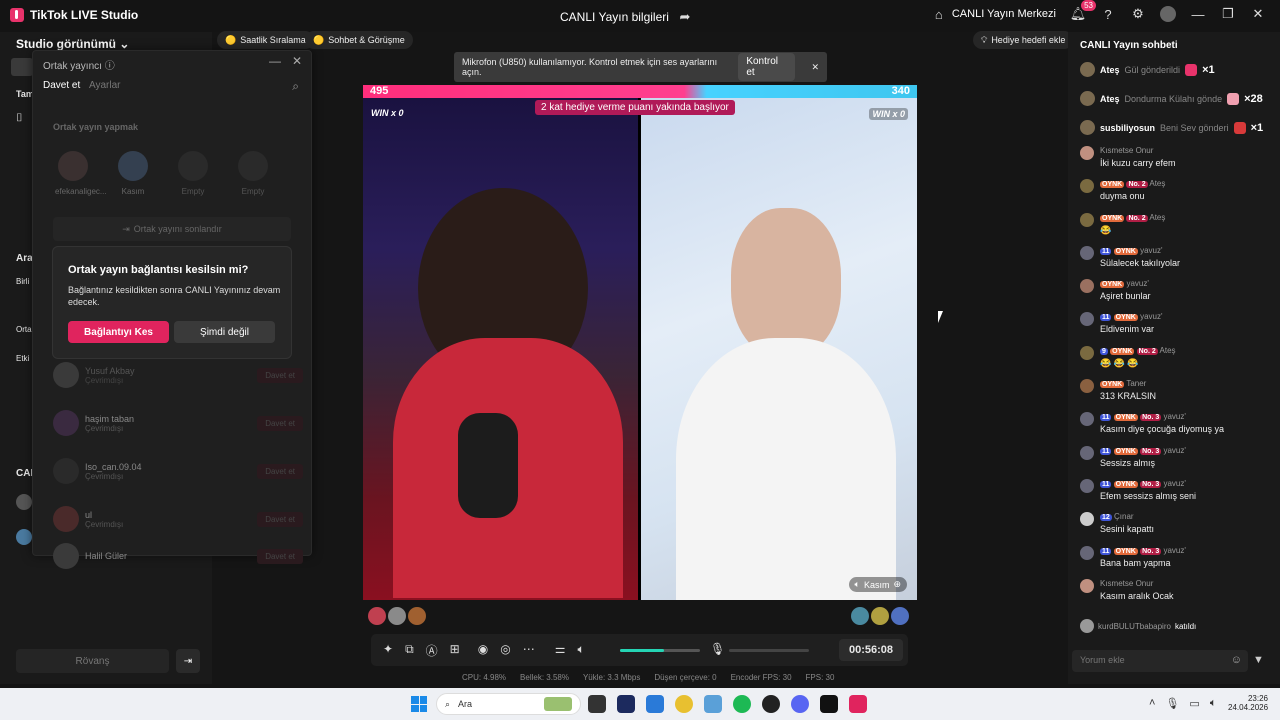 The width and height of the screenshot is (1280, 720). What do you see at coordinates (529, 650) in the screenshot?
I see `more-icon: ⋯` at bounding box center [529, 650].